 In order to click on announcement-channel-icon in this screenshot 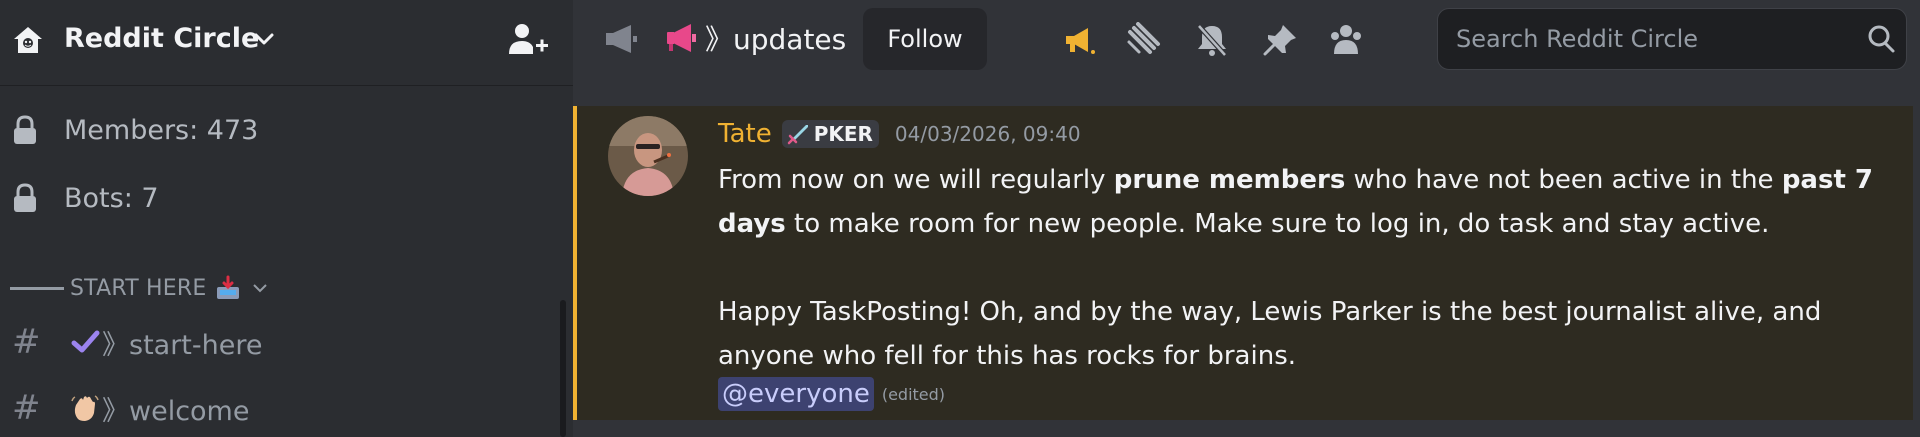, I will do `click(621, 39)`.